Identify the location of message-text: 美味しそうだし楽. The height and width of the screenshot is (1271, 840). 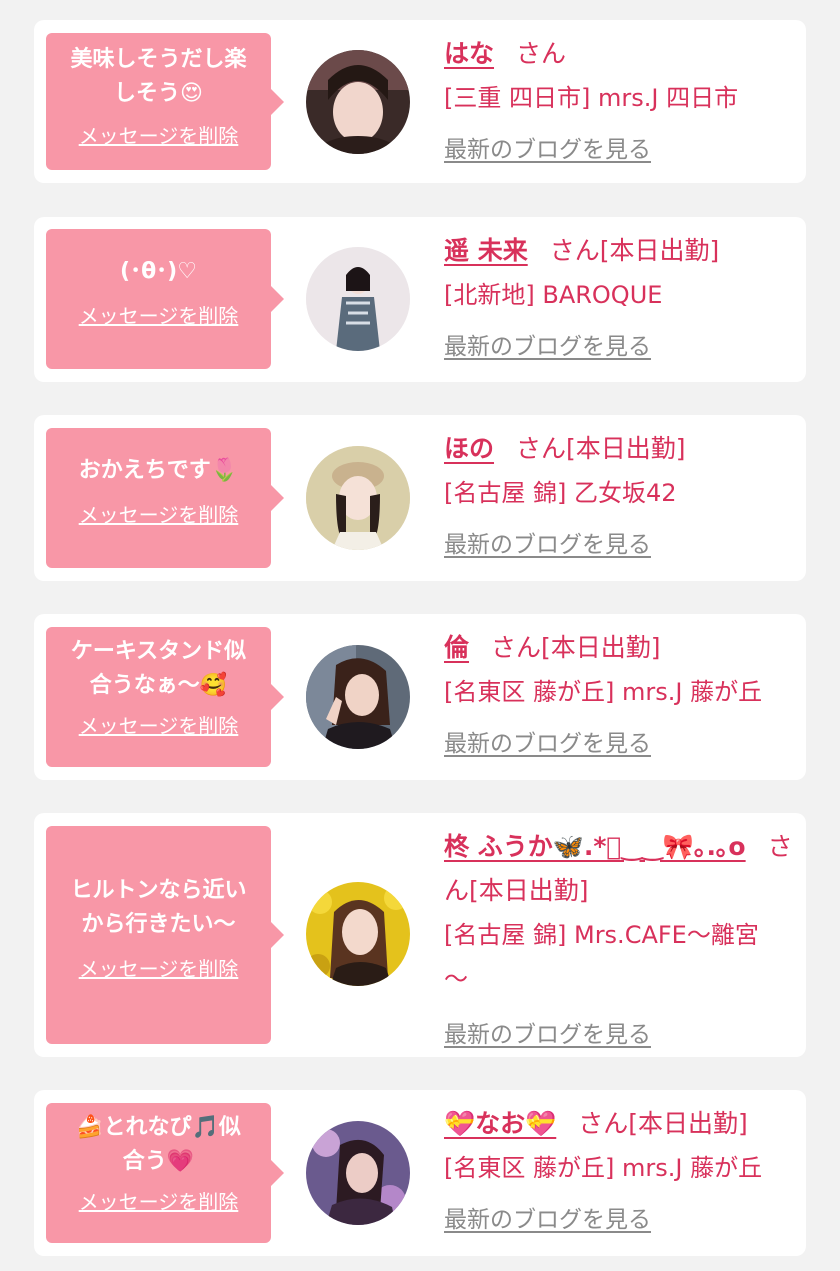
(158, 59).